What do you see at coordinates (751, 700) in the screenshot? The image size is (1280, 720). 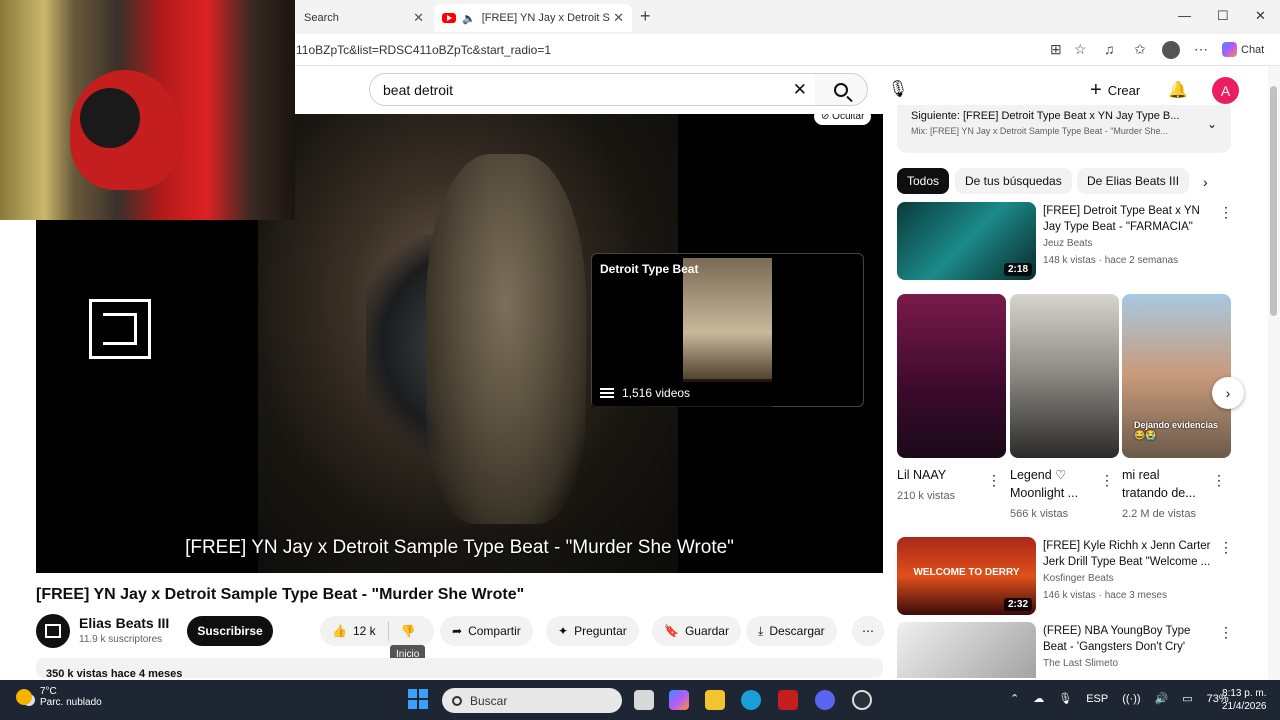 I see `edge-browser-icon` at bounding box center [751, 700].